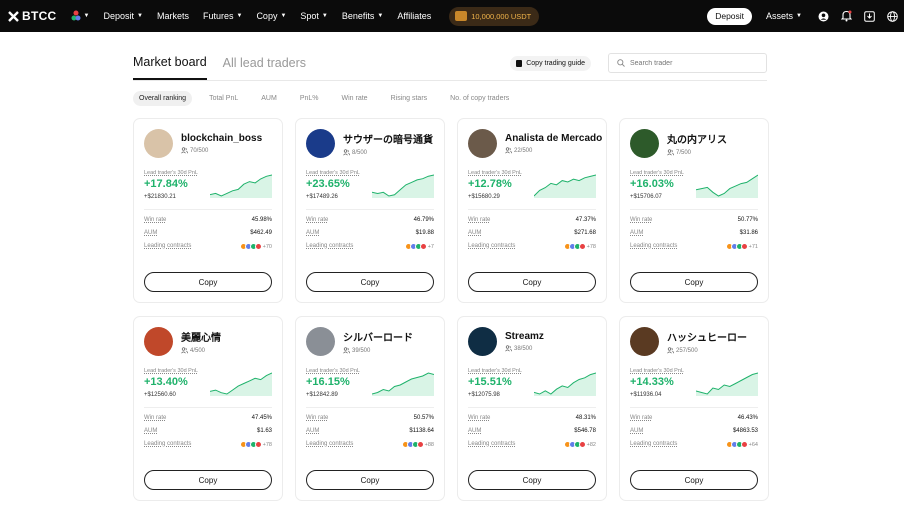 The width and height of the screenshot is (904, 510). Describe the element at coordinates (747, 418) in the screenshot. I see `win-rate-value: 46.43%` at that location.